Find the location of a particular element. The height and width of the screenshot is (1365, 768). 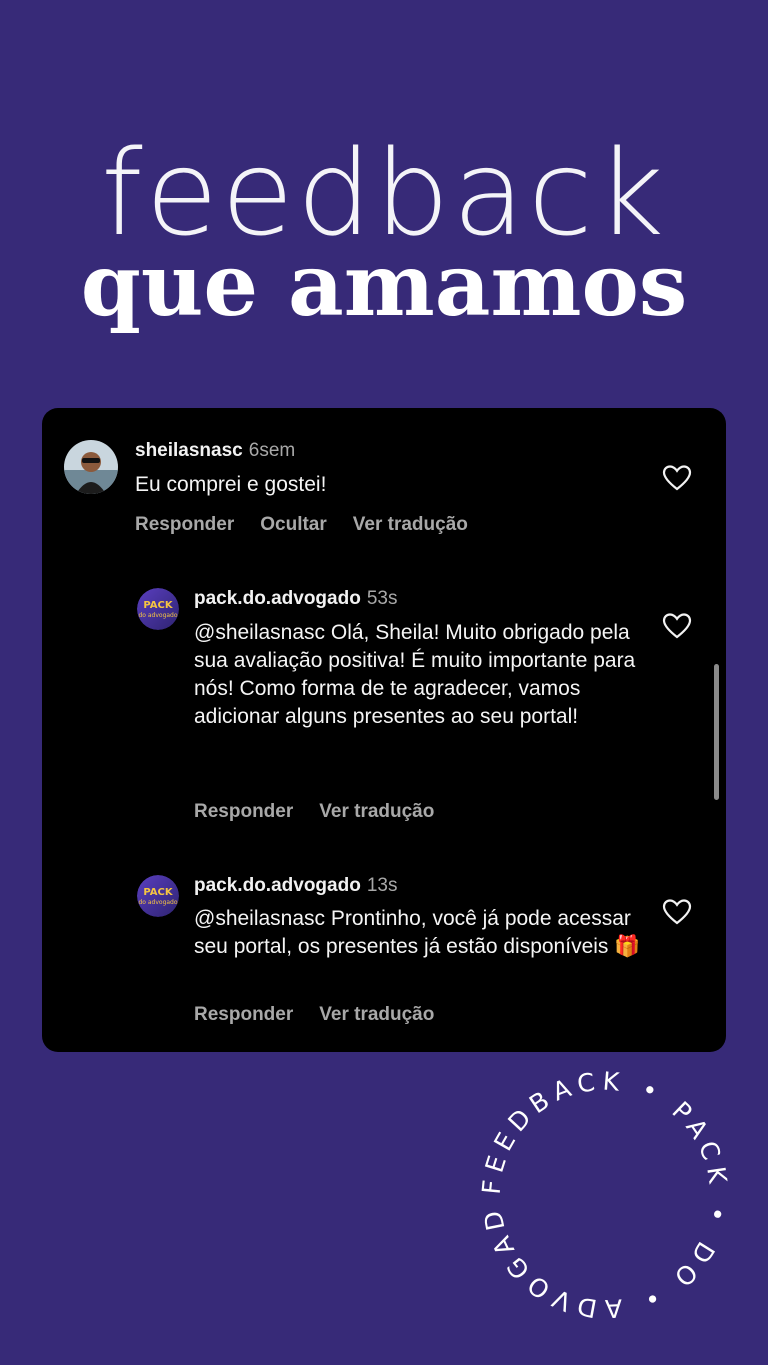

comment-text: Eu comprei e gostei! is located at coordinates (231, 484).